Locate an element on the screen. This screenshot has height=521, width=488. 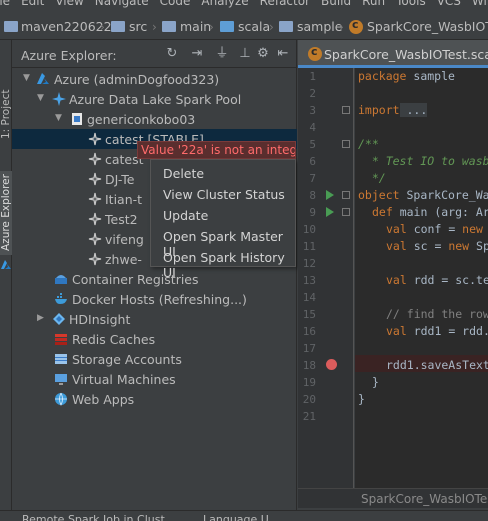
line-number: 21 is located at coordinates (309, 416).